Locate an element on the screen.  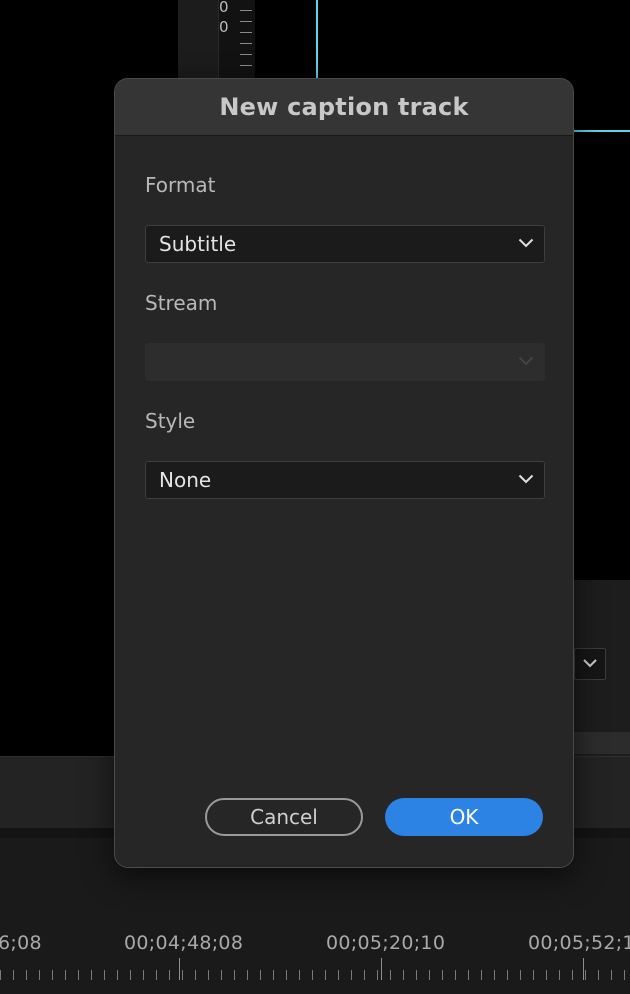
stream-select is located at coordinates (345, 362).